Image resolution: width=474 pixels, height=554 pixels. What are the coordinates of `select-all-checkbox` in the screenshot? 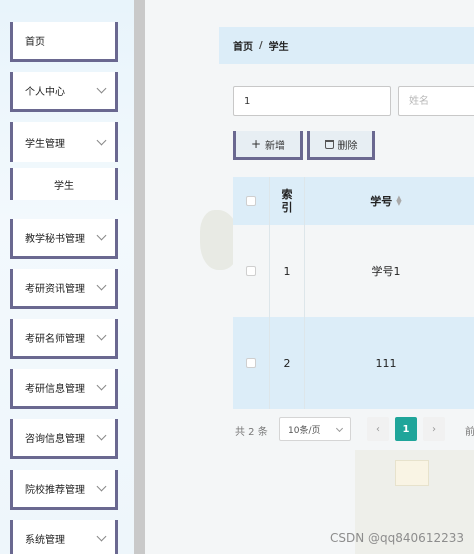 It's located at (251, 201).